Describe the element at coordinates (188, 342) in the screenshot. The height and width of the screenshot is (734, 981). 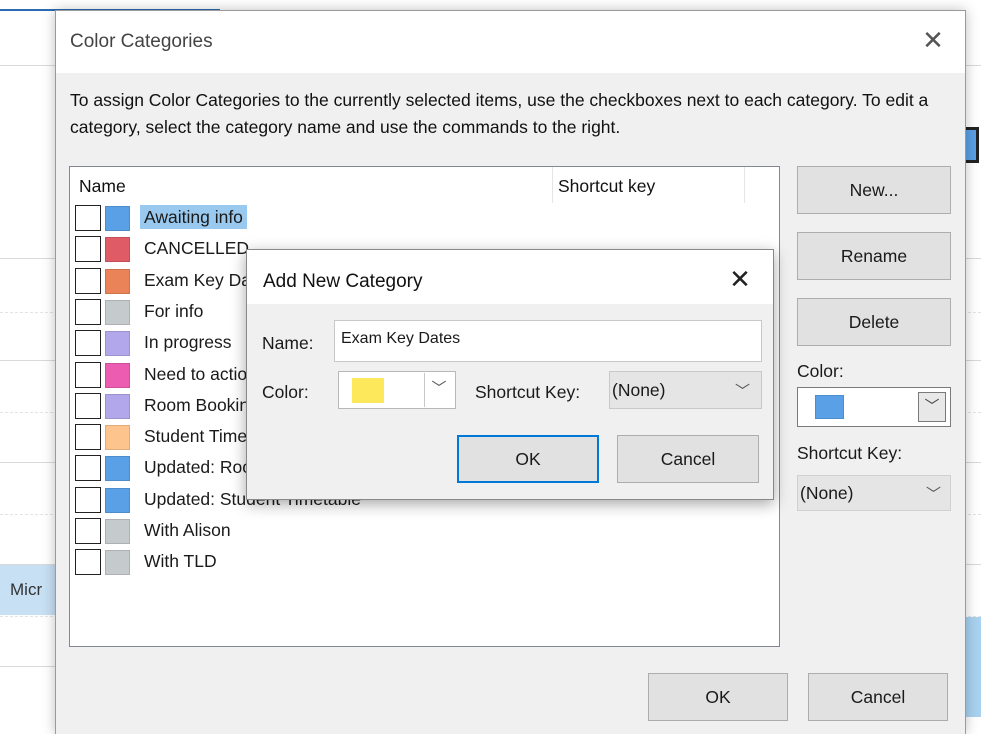
I see `category-name: In progress` at that location.